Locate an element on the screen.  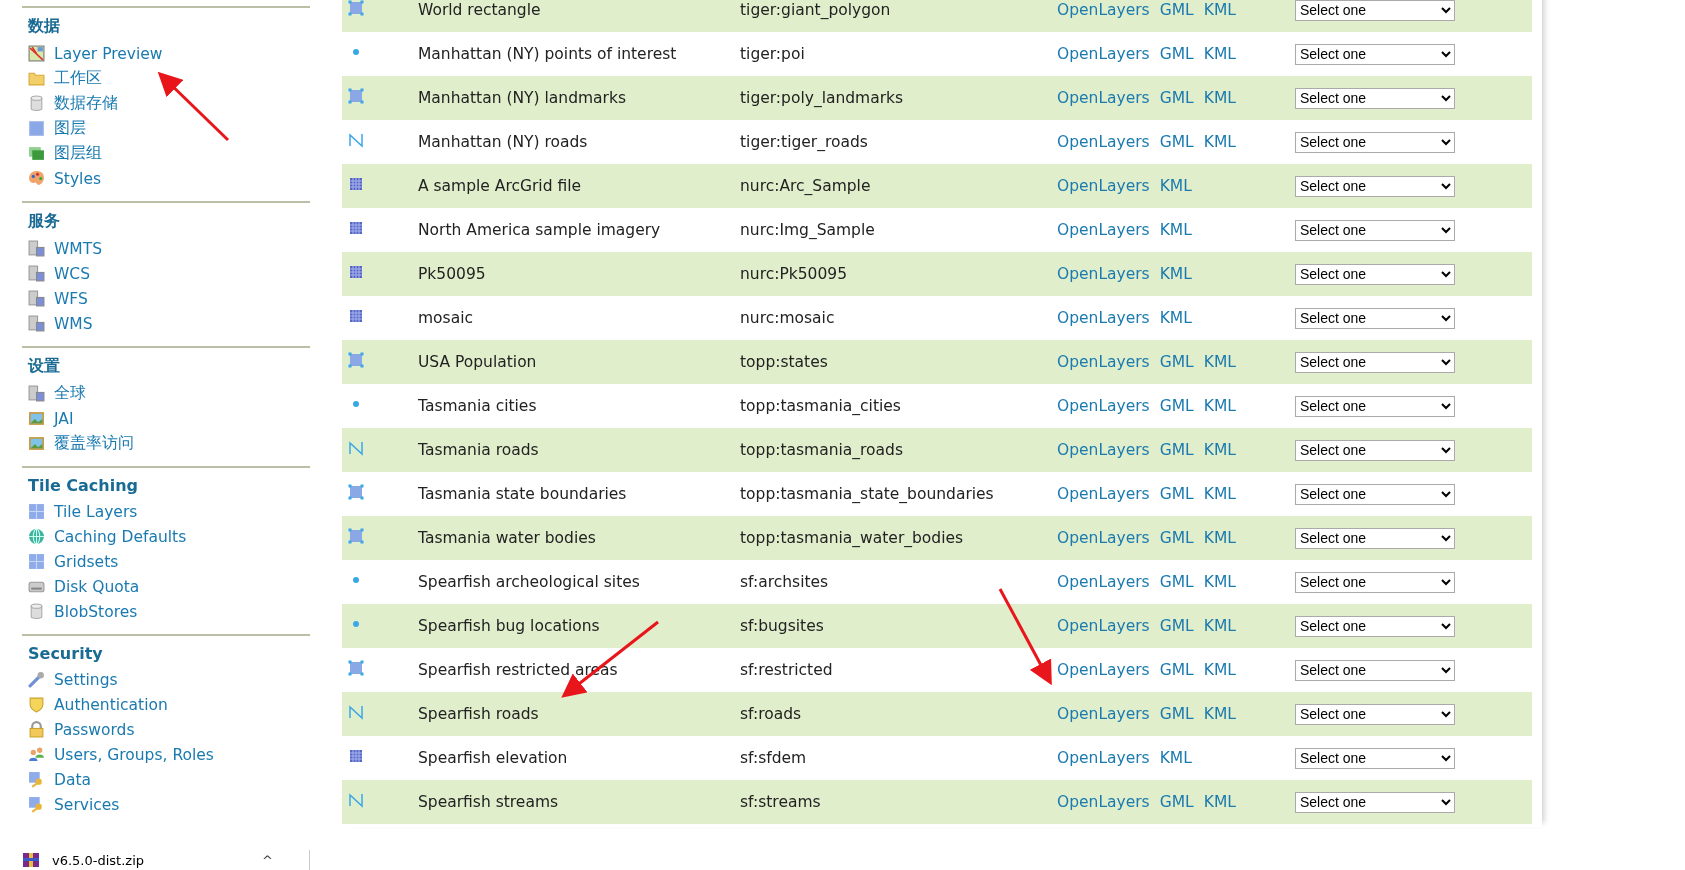
menu-link: Tile Layers is located at coordinates (96, 511).